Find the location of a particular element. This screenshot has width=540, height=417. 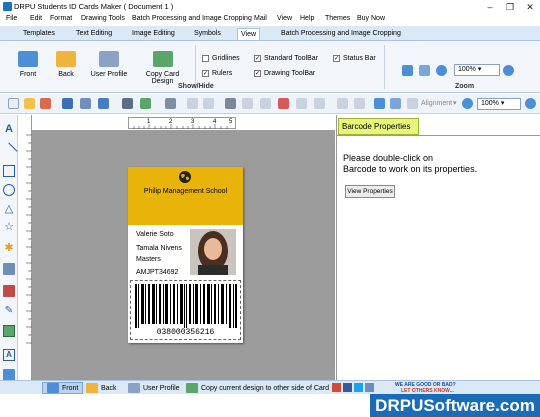

share-icon is located at coordinates (369, 387).